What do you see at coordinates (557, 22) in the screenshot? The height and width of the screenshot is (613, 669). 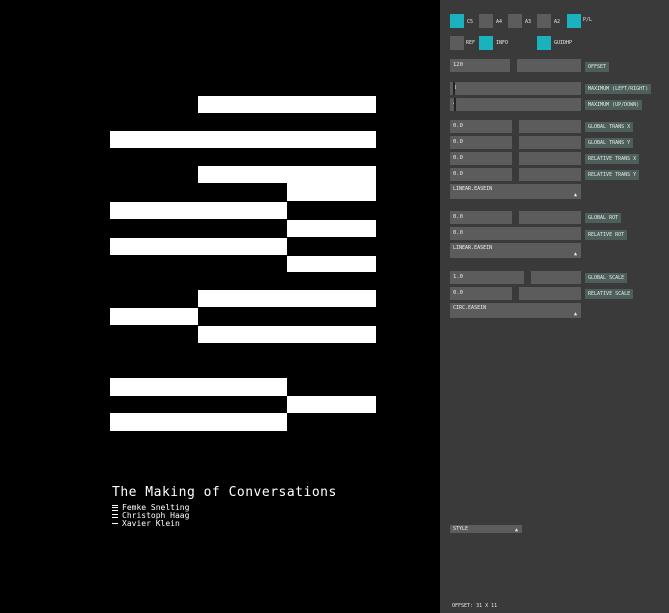 I see `format-a2-label: A2` at bounding box center [557, 22].